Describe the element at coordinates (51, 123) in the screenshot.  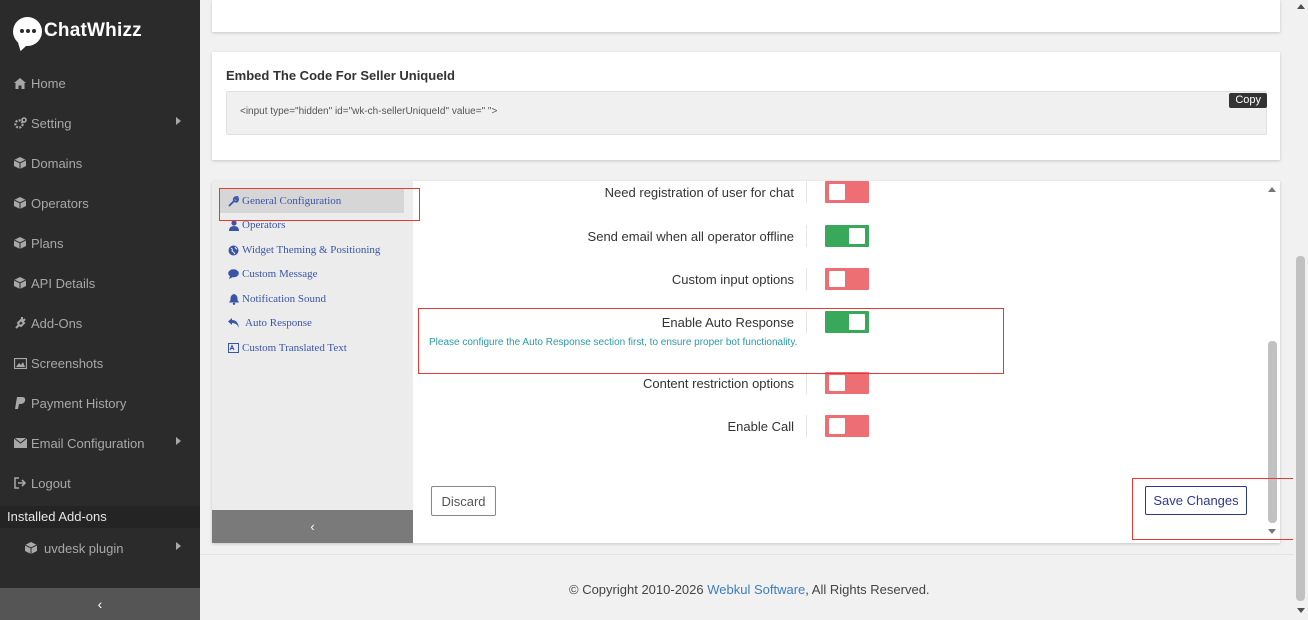
I see `sidebar-item-label: Setting` at that location.